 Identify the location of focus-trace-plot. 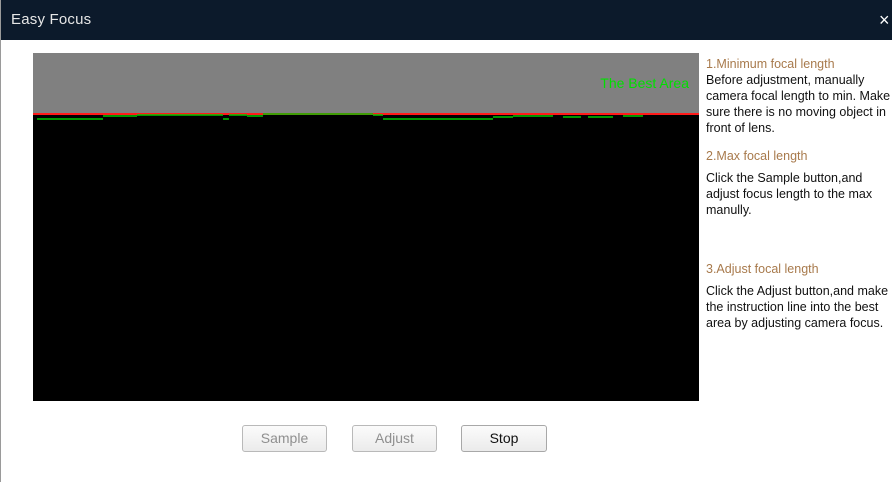
(366, 116).